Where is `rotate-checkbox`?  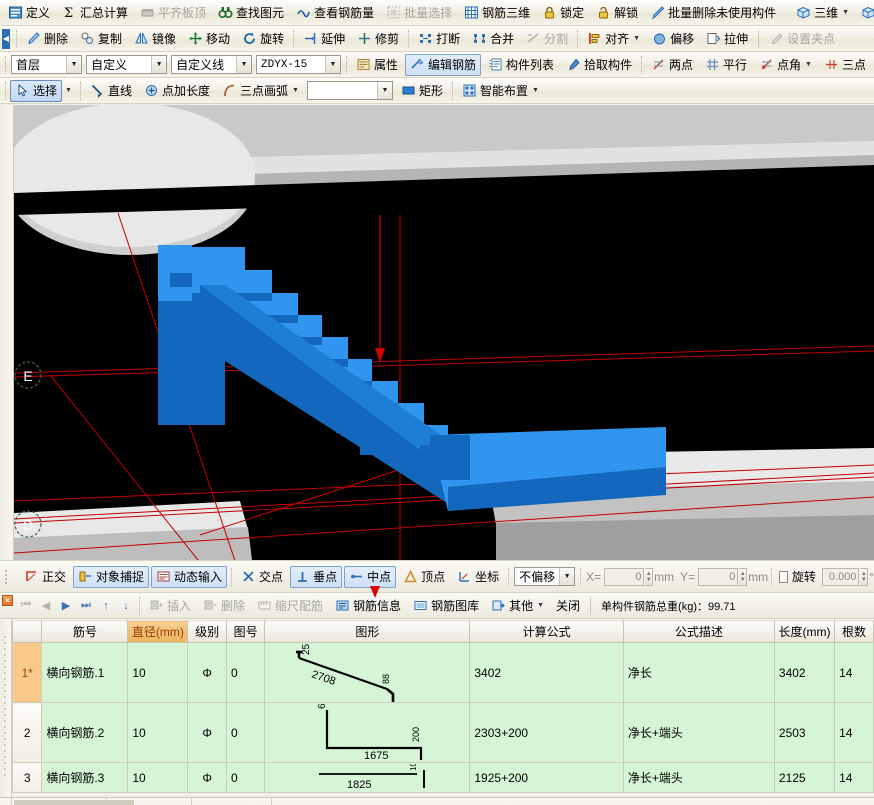
rotate-checkbox is located at coordinates (783, 576).